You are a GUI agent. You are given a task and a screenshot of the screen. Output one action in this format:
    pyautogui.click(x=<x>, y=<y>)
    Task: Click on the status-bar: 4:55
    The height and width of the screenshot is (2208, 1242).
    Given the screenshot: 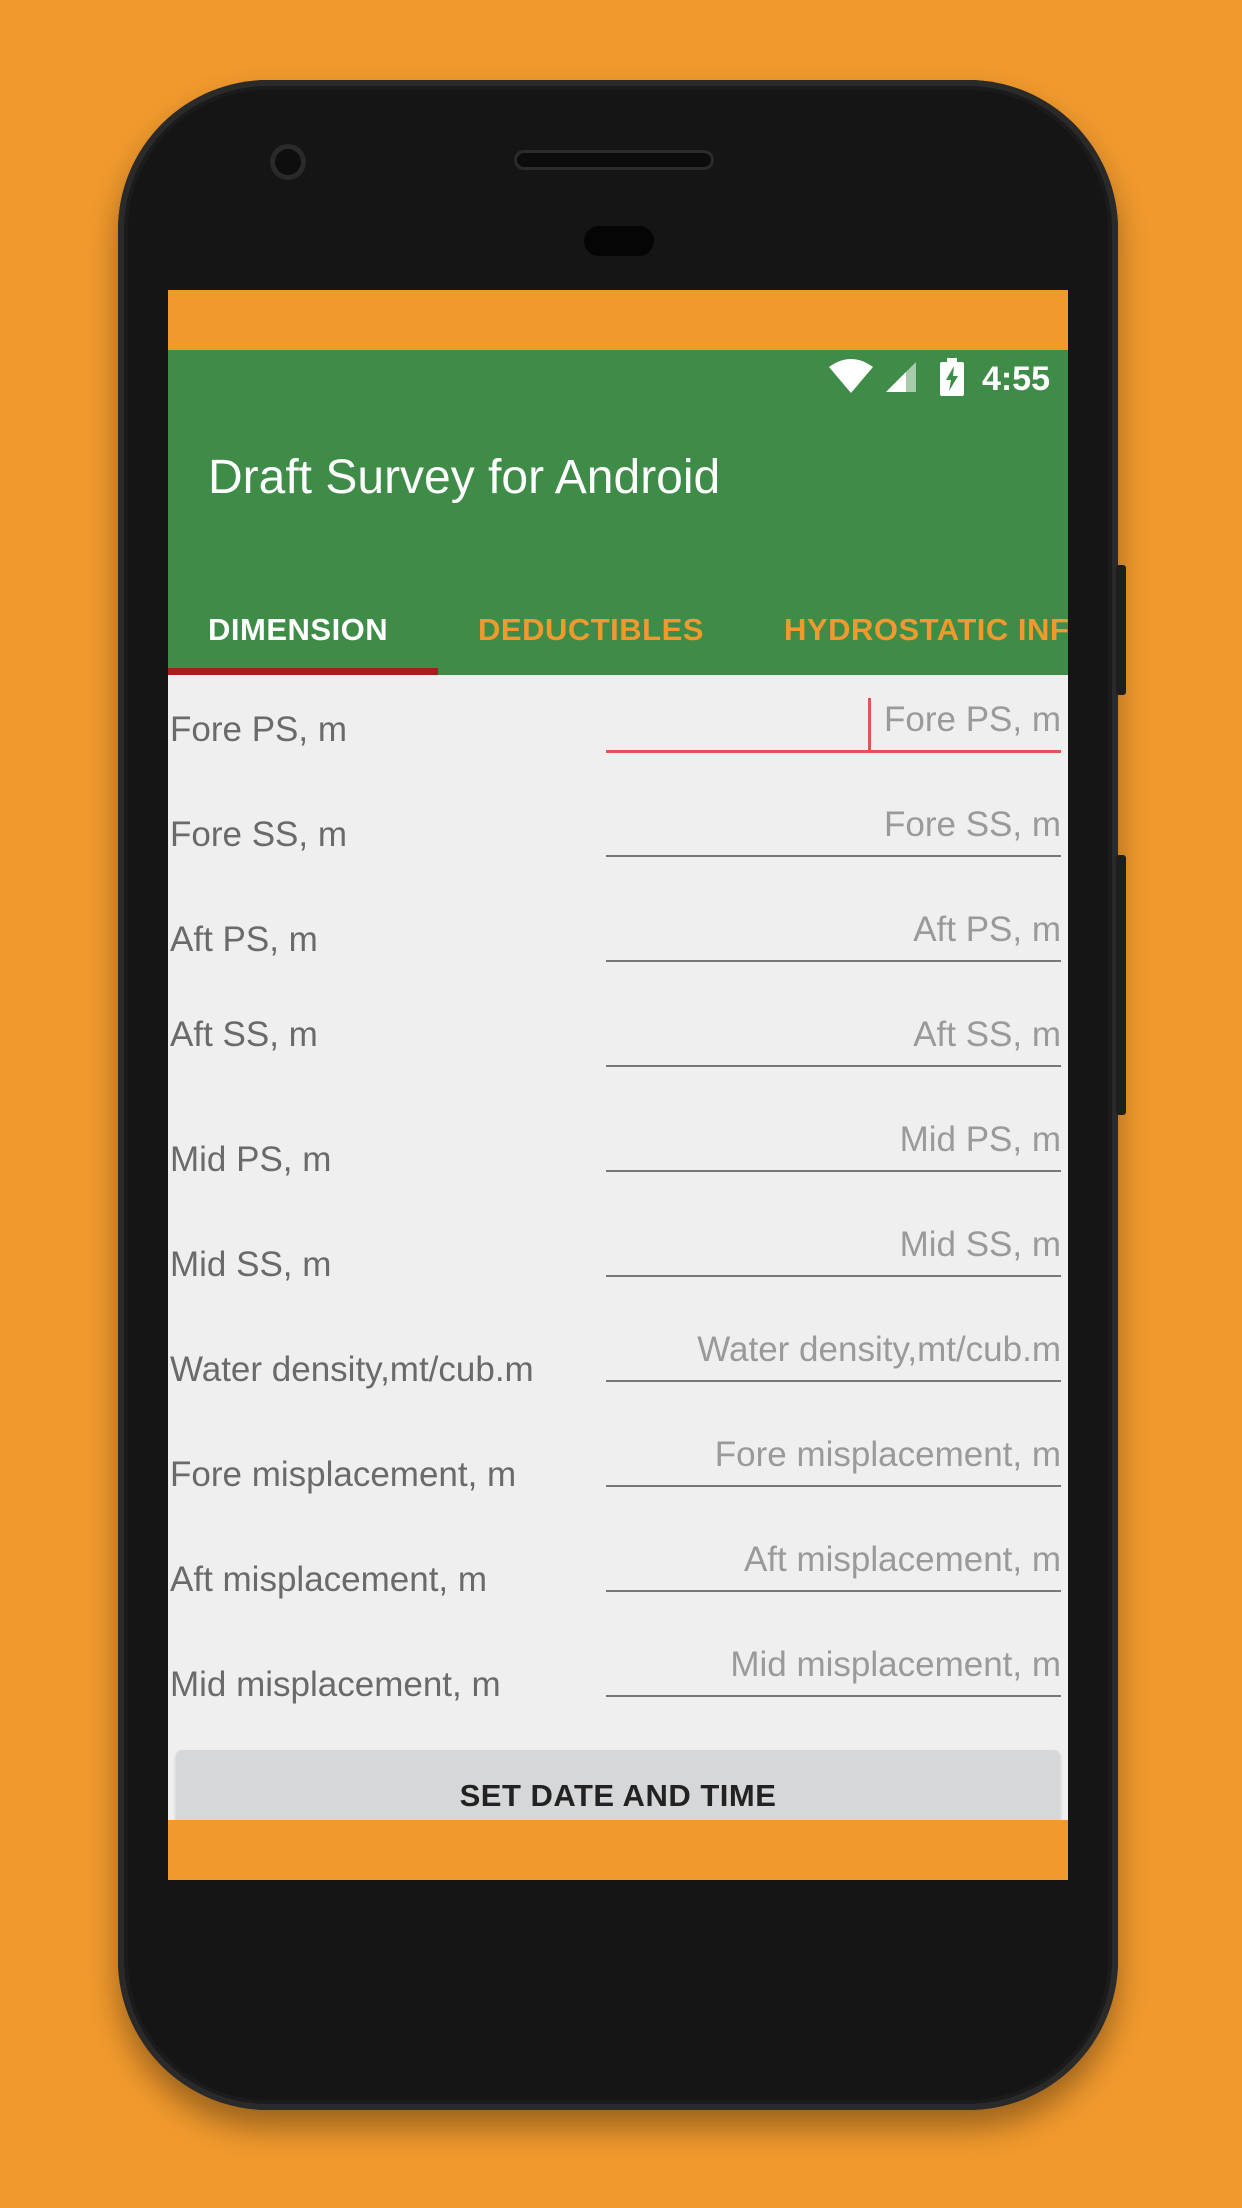 What is the action you would take?
    pyautogui.click(x=939, y=379)
    